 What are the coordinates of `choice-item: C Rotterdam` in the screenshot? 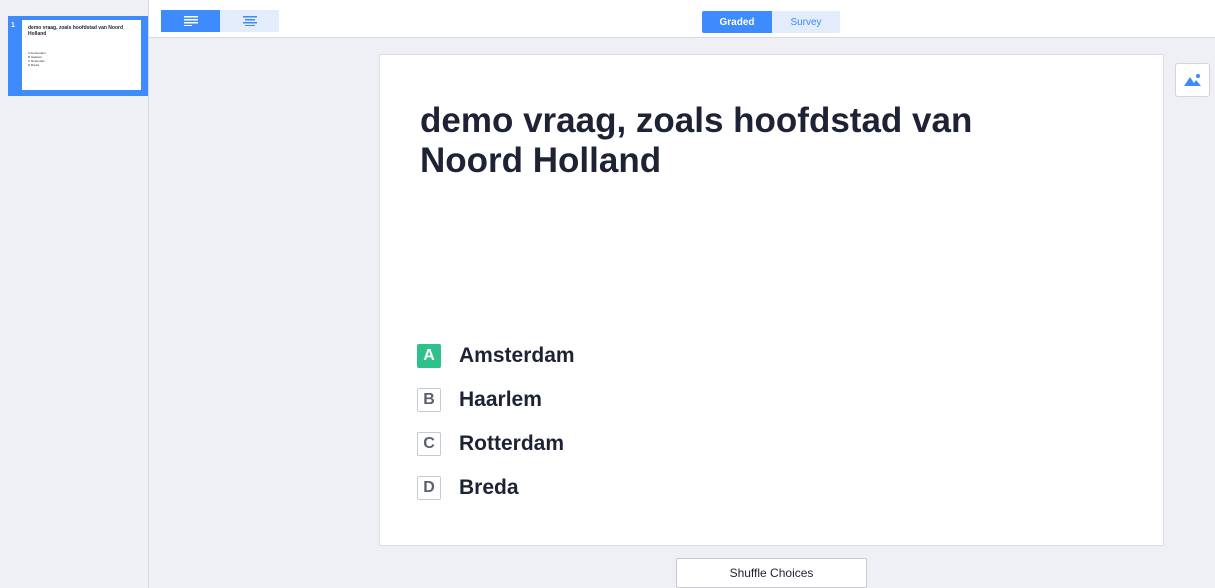 It's located at (496, 444).